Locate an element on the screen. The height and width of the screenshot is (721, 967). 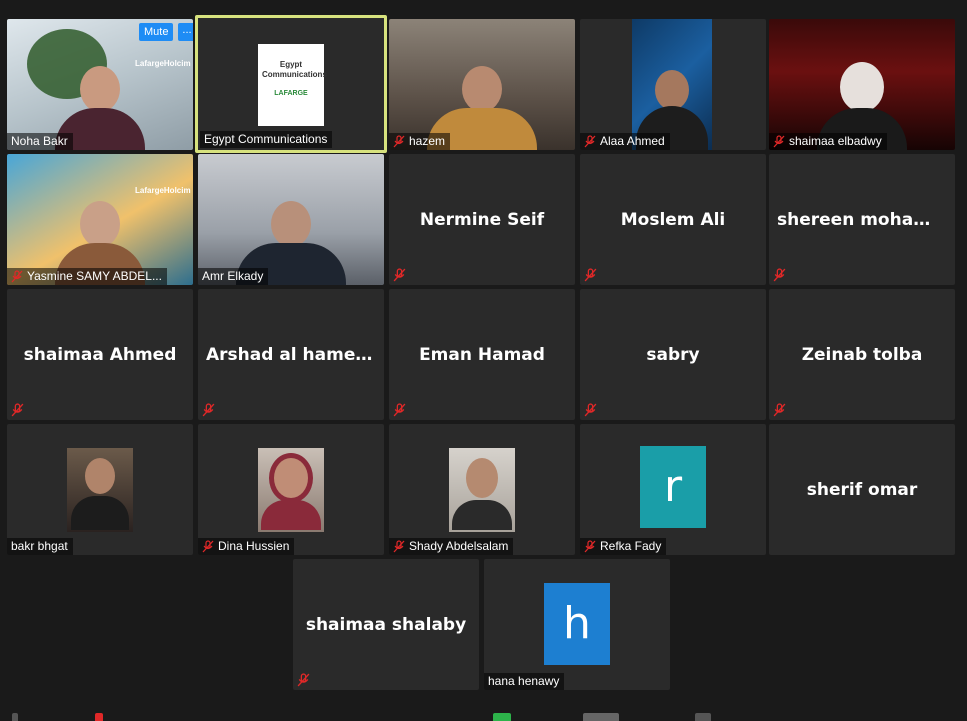
participant-name-label: hazem is located at coordinates (420, 141).